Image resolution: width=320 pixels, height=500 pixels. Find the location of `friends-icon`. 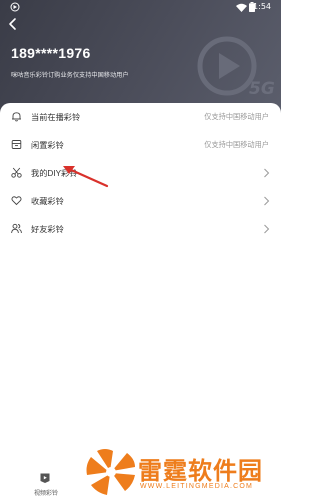

friends-icon is located at coordinates (16, 228).